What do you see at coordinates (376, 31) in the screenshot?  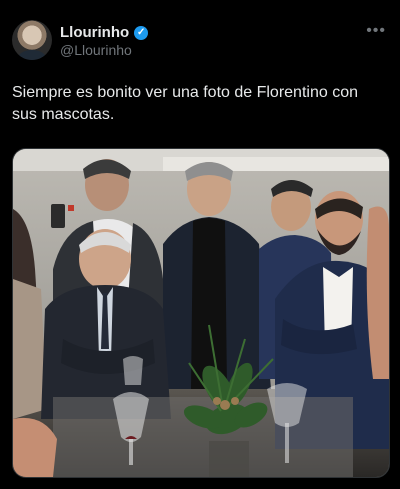 I see `more-options-icon: •••` at bounding box center [376, 31].